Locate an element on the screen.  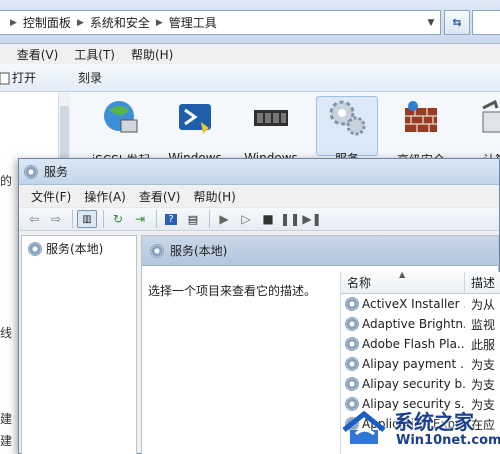
address-bar-area: ▶ 控制面板 ▶ 系统和安全 ▶ 管理工具 ▼ ⇆ is located at coordinates (250, 22).